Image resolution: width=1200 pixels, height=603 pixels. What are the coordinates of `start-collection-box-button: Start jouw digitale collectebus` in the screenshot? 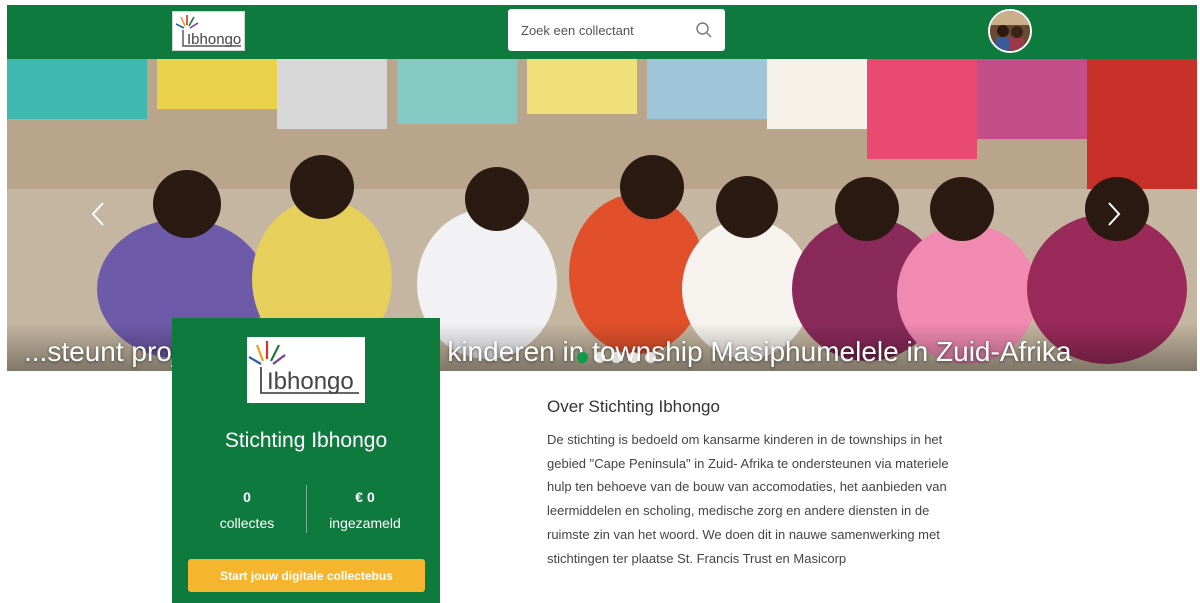 It's located at (306, 575).